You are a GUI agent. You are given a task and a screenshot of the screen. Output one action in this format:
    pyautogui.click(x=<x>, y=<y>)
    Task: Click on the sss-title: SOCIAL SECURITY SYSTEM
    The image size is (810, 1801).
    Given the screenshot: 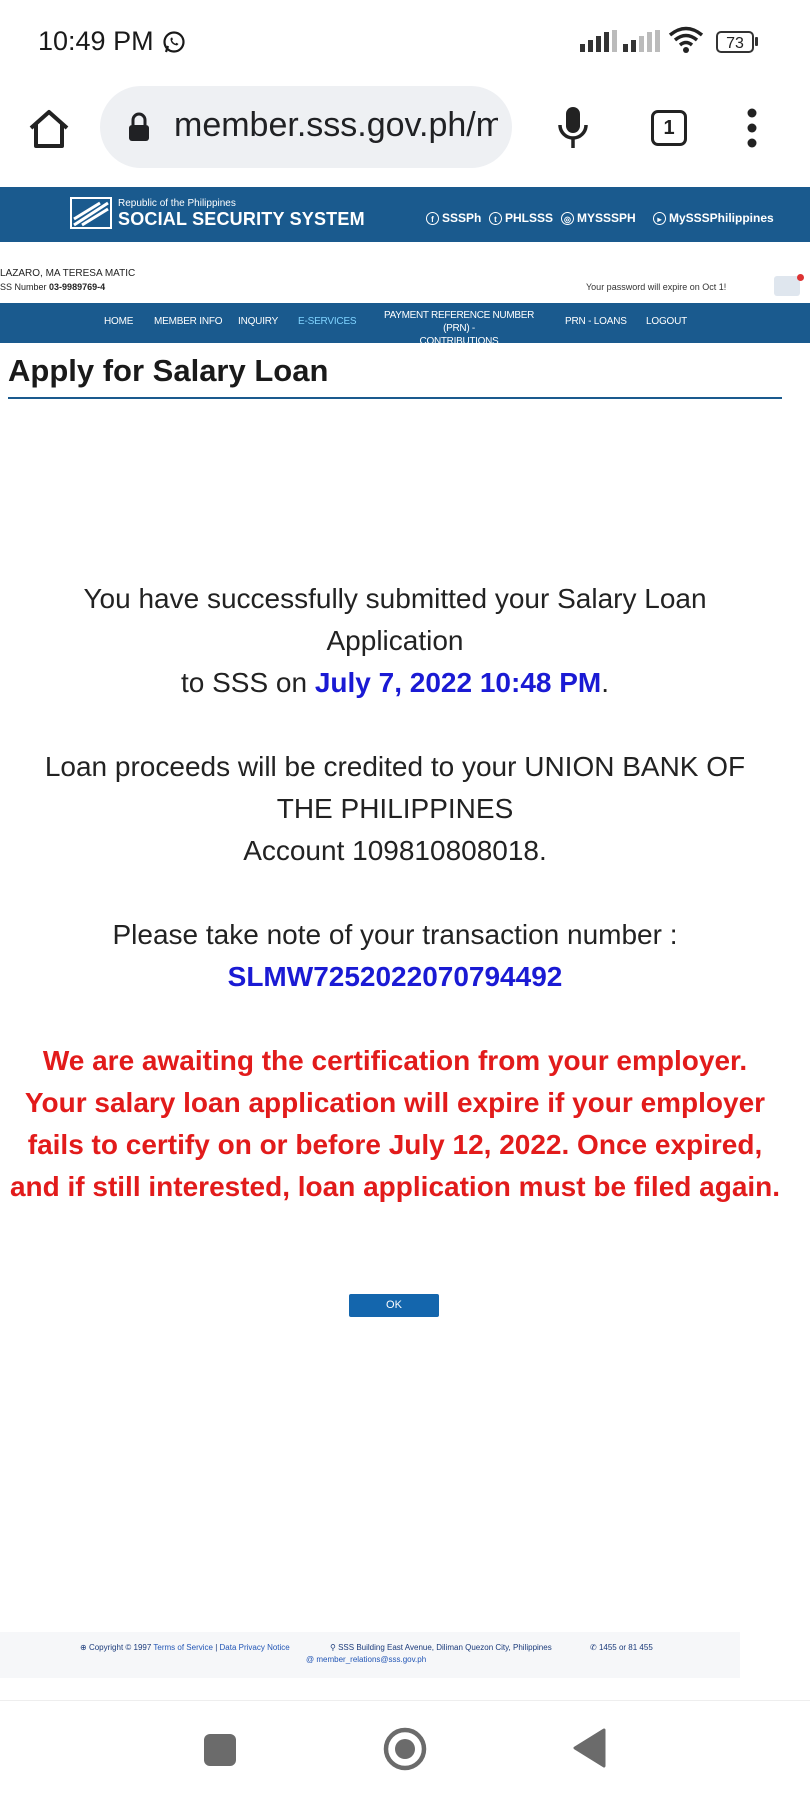 What is the action you would take?
    pyautogui.click(x=241, y=219)
    